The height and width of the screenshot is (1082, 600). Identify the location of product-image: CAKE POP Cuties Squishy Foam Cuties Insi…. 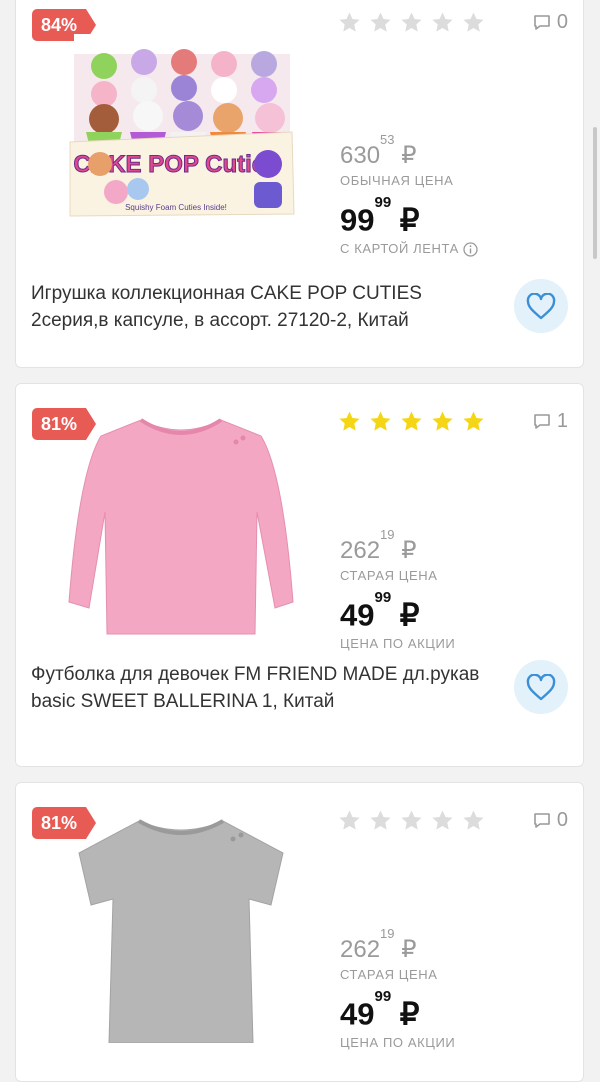
(182, 125).